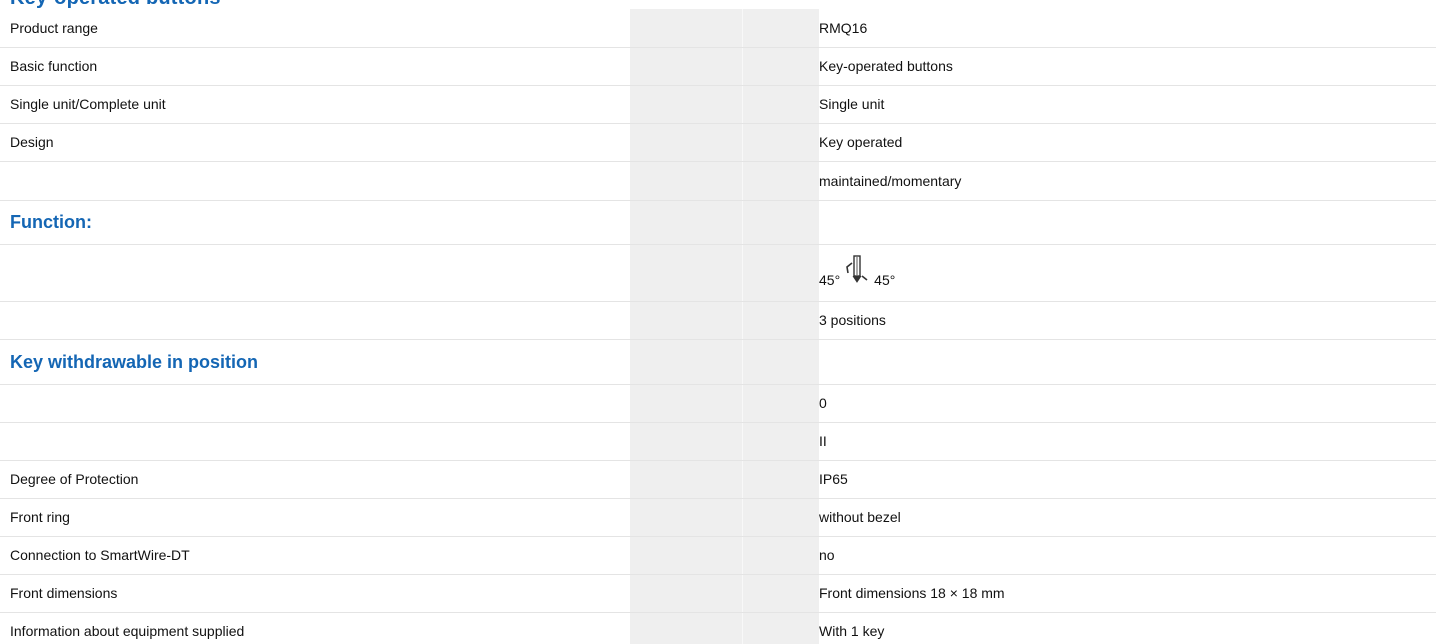 The height and width of the screenshot is (644, 1436). I want to click on row-value: IP65, so click(1127, 479).